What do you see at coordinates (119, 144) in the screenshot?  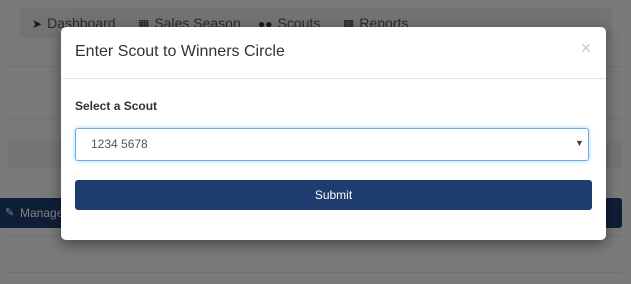 I see `scout-select-value: 1234 5678` at bounding box center [119, 144].